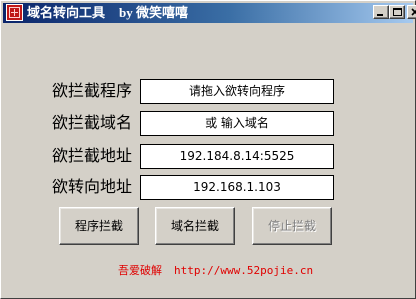  What do you see at coordinates (66, 13) in the screenshot?
I see `title-label: 域名转向工具` at bounding box center [66, 13].